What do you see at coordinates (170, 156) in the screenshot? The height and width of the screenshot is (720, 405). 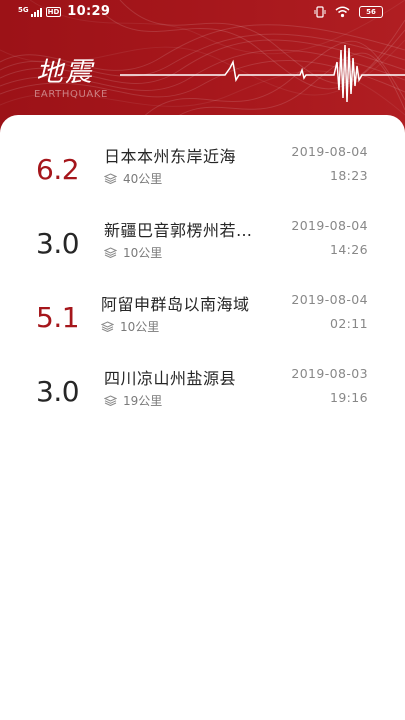 I see `quake-location: 日本本州东岸近海` at bounding box center [170, 156].